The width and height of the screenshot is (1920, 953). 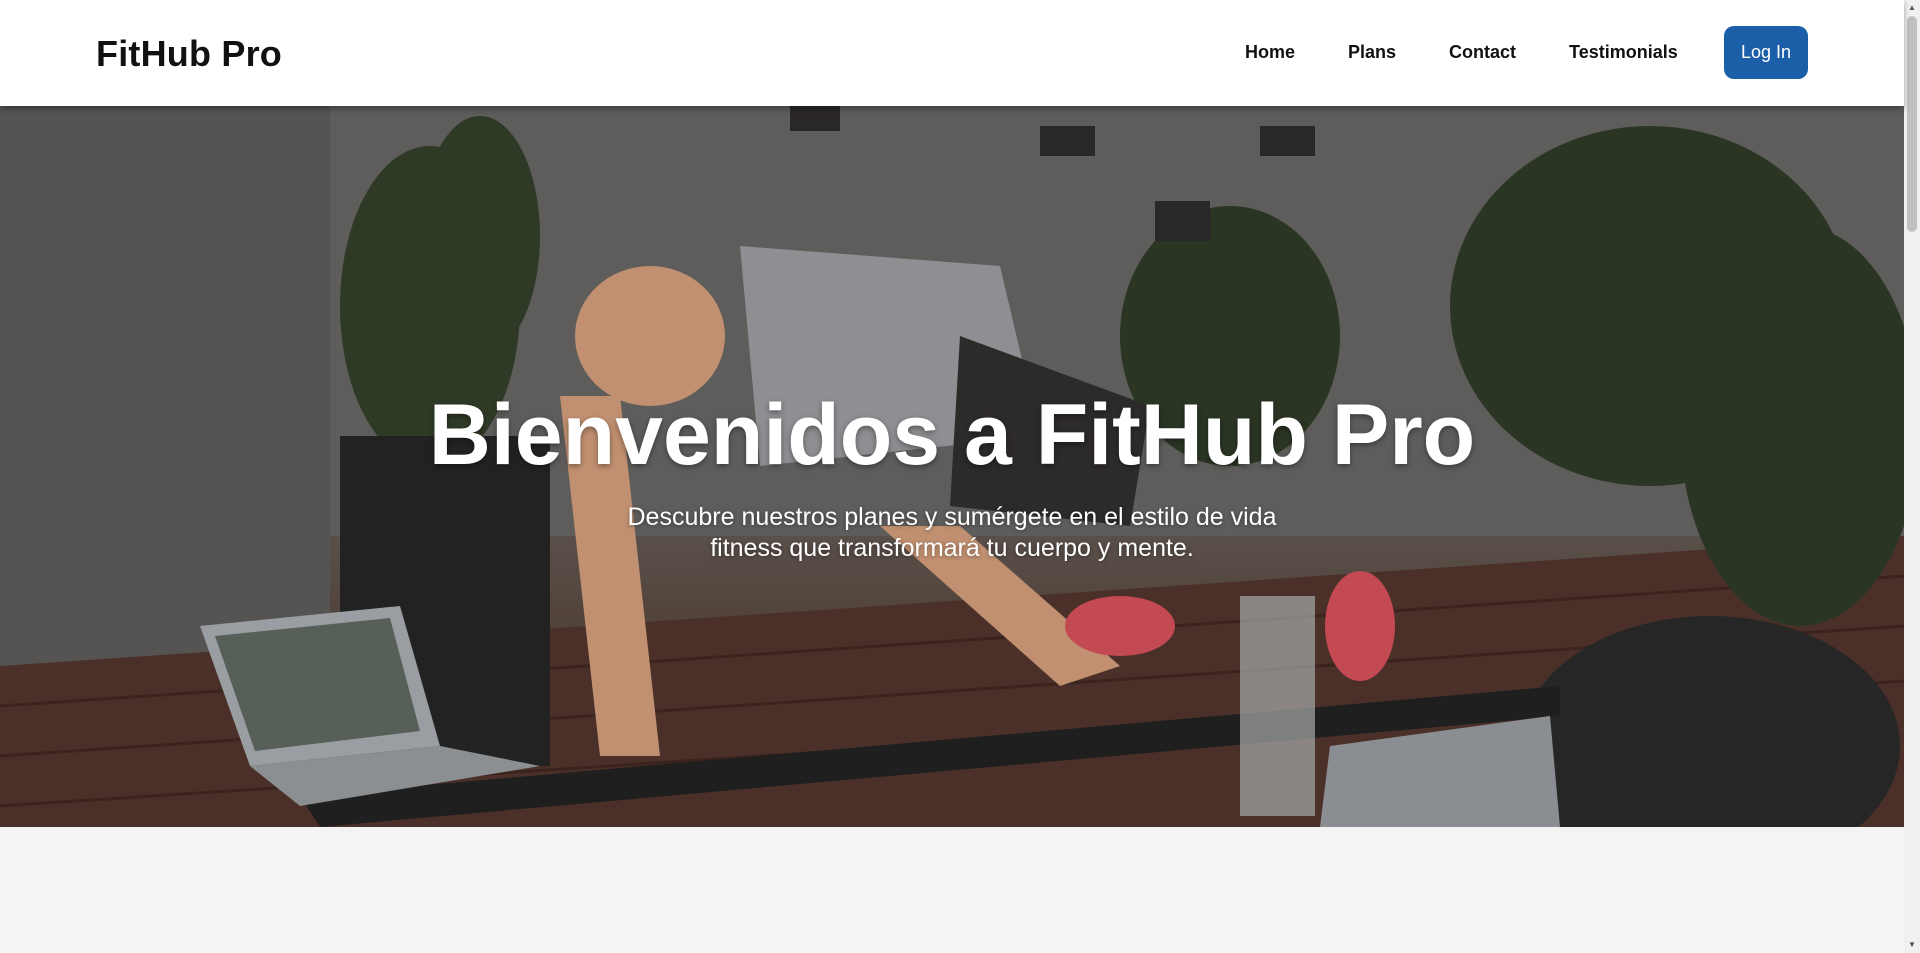 I want to click on scroll-thumb, so click(x=1912, y=124).